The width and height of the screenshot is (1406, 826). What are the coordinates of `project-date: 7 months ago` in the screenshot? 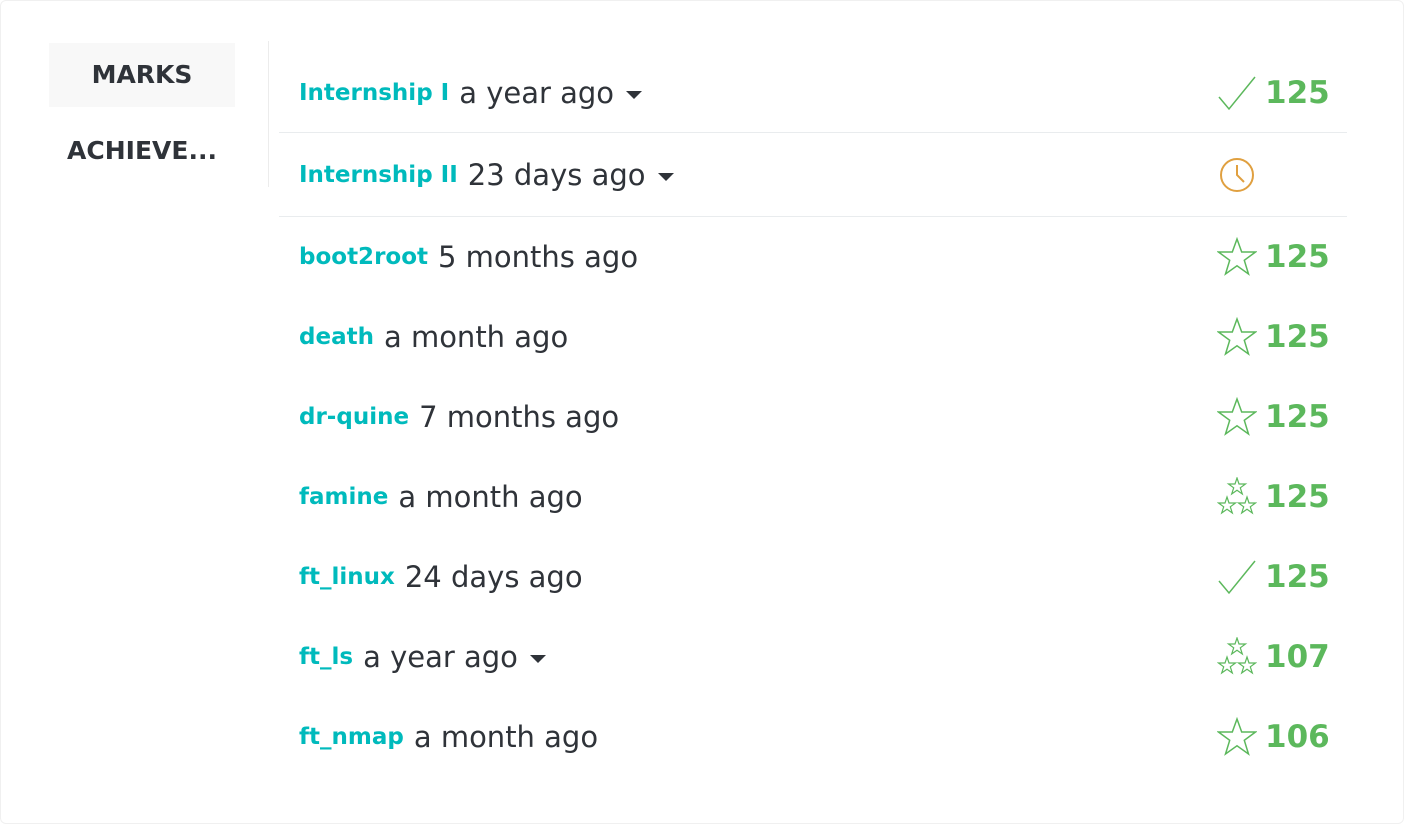 It's located at (519, 417).